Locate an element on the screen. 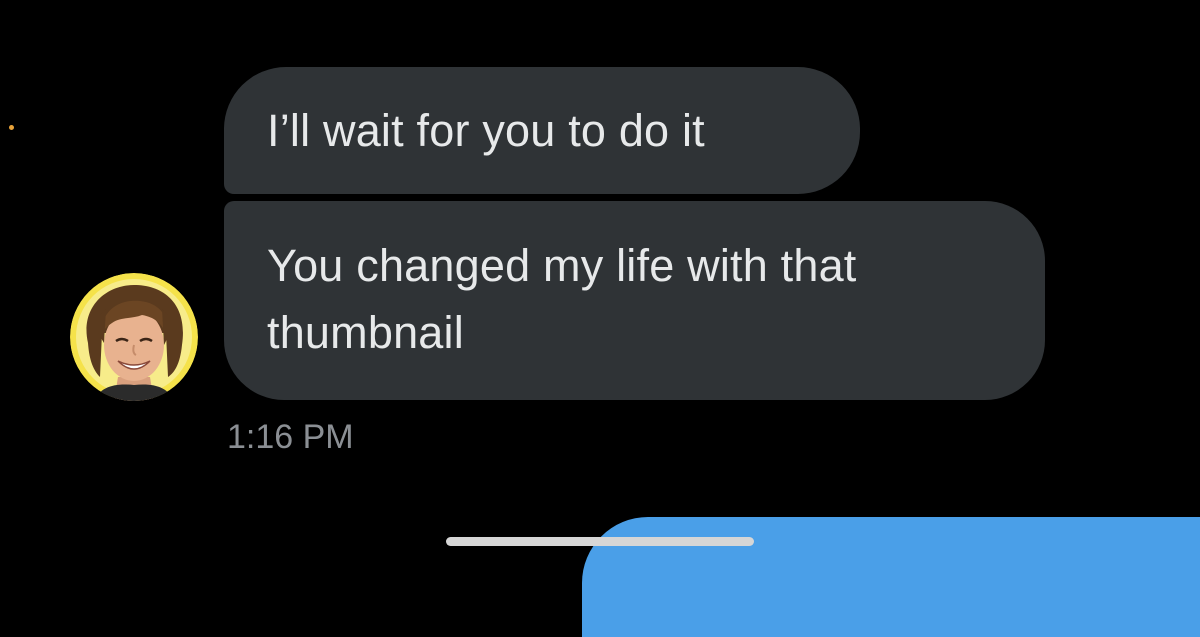  message-text: I’ll wait for you to do it is located at coordinates (486, 130).